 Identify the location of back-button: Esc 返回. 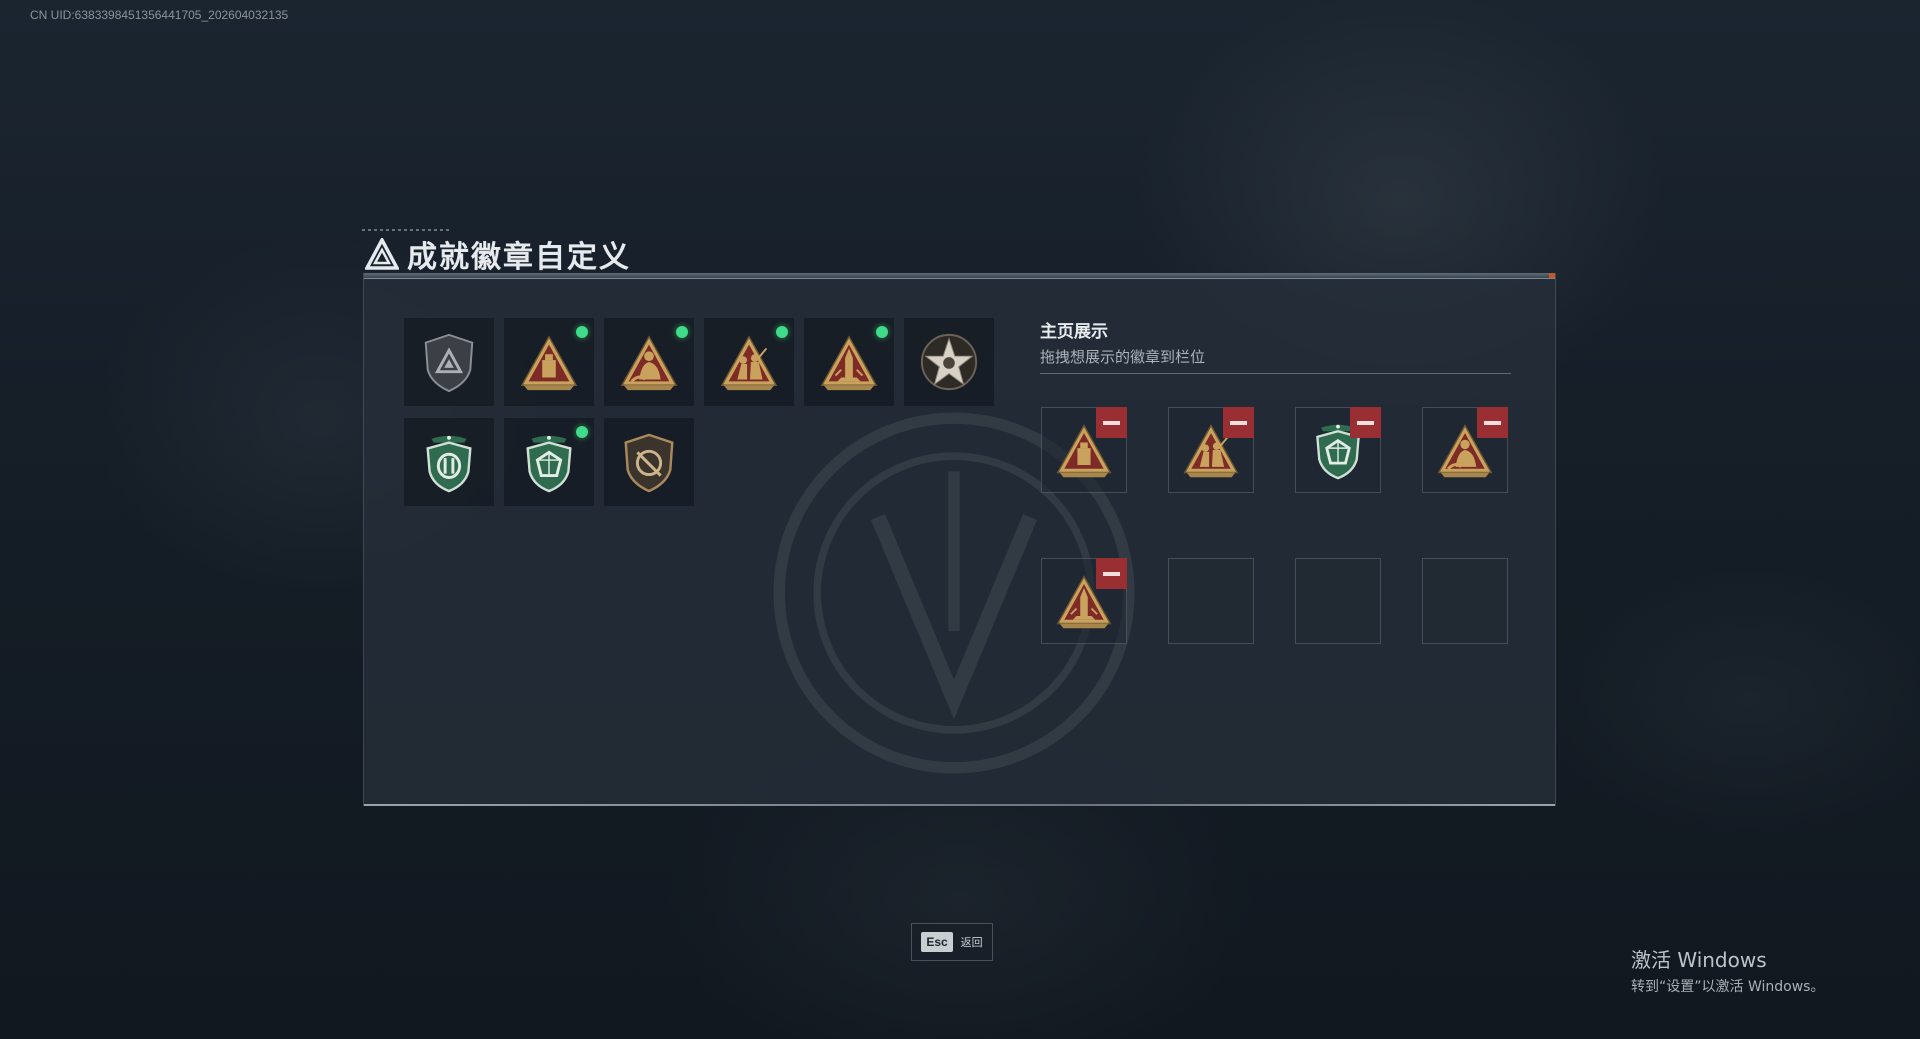
(952, 942).